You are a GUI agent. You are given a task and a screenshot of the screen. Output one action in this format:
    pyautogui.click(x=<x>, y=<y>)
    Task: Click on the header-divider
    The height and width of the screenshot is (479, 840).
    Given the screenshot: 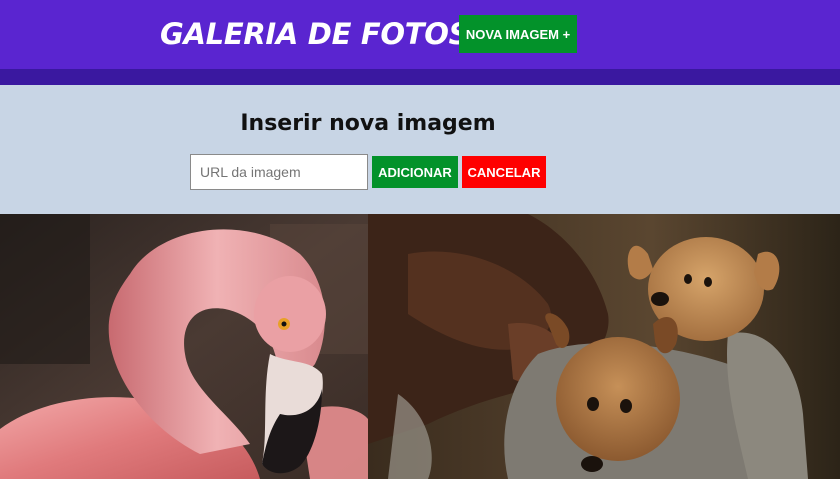 What is the action you would take?
    pyautogui.click(x=420, y=77)
    